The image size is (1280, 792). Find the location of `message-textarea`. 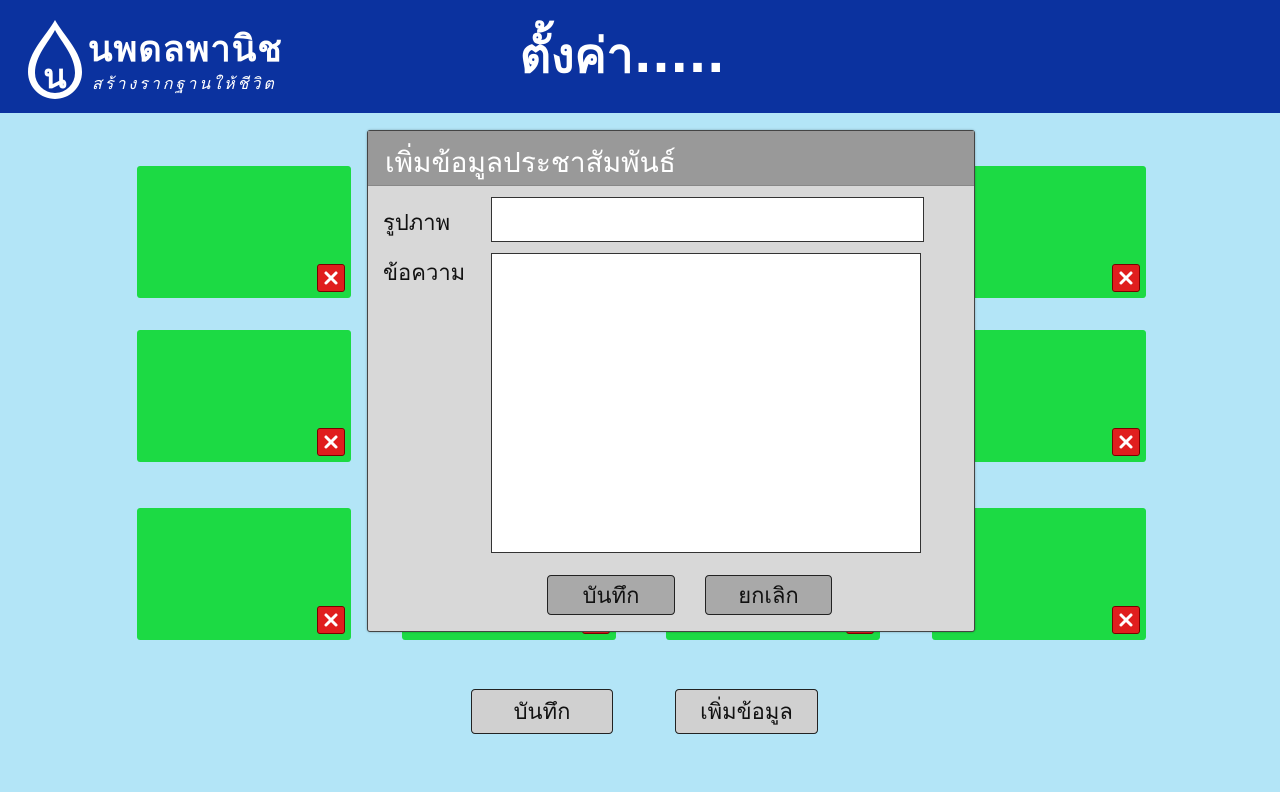

message-textarea is located at coordinates (706, 403).